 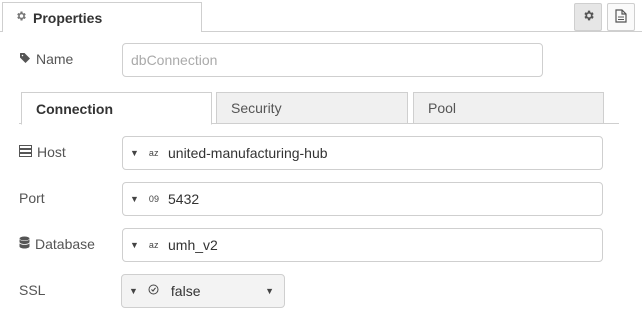 What do you see at coordinates (46, 59) in the screenshot?
I see `name-label: Name` at bounding box center [46, 59].